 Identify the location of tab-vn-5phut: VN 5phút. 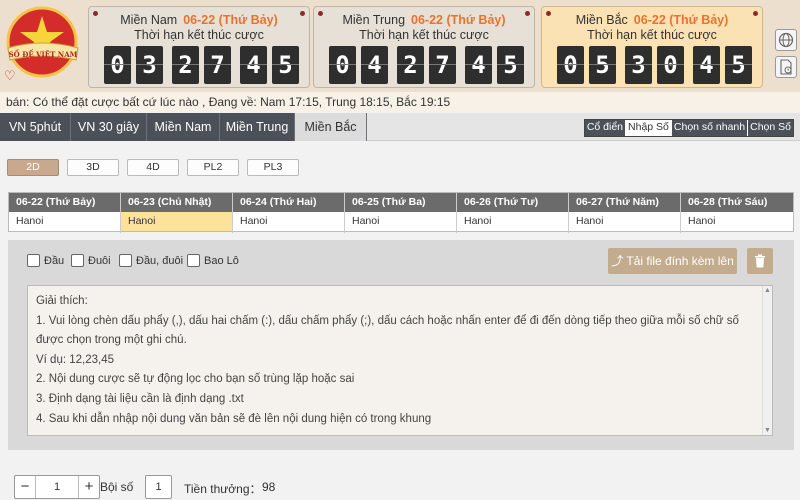
(35, 127).